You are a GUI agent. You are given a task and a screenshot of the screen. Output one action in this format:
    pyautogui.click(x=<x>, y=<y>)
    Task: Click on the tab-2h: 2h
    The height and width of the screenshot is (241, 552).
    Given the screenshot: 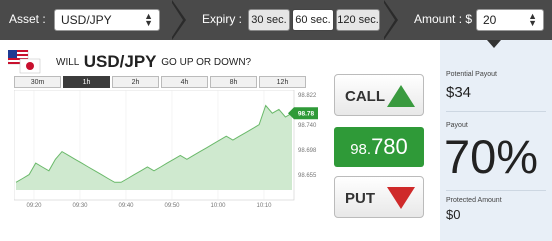 What is the action you would take?
    pyautogui.click(x=135, y=82)
    